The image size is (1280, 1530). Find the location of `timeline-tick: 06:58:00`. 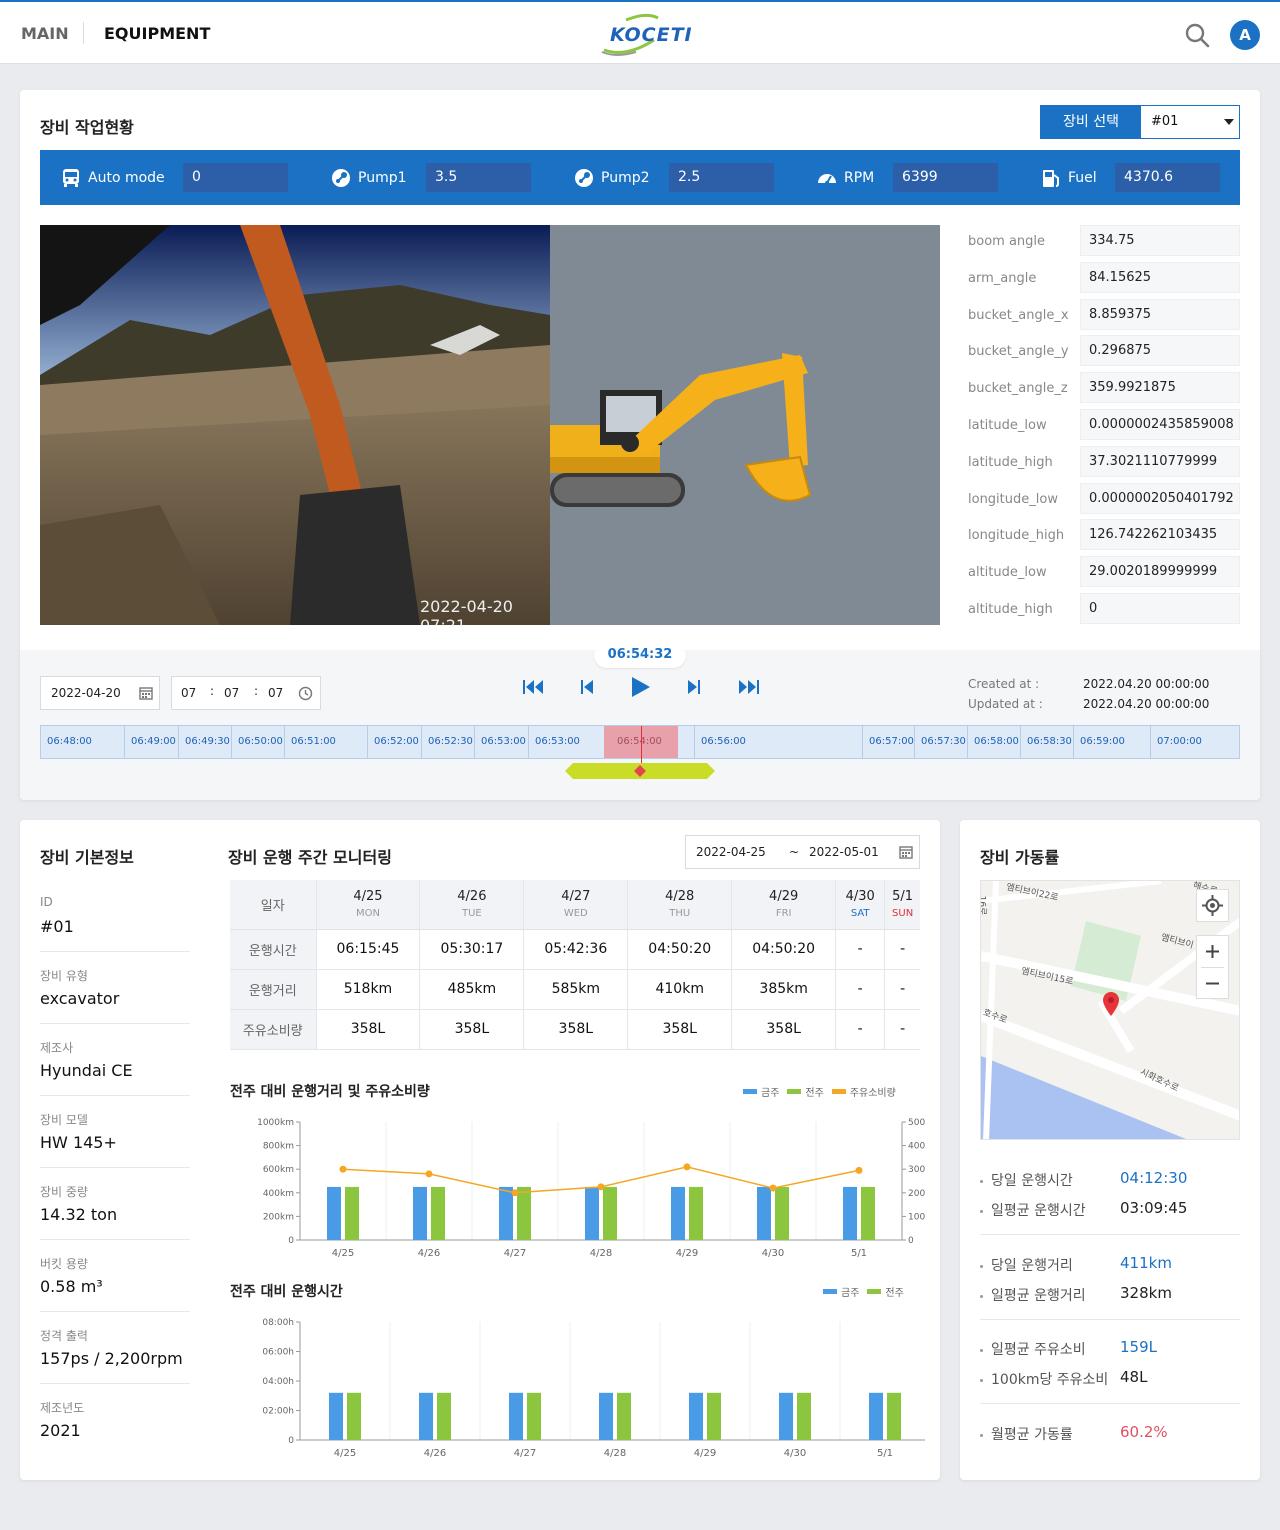

timeline-tick: 06:58:00 is located at coordinates (993, 742).